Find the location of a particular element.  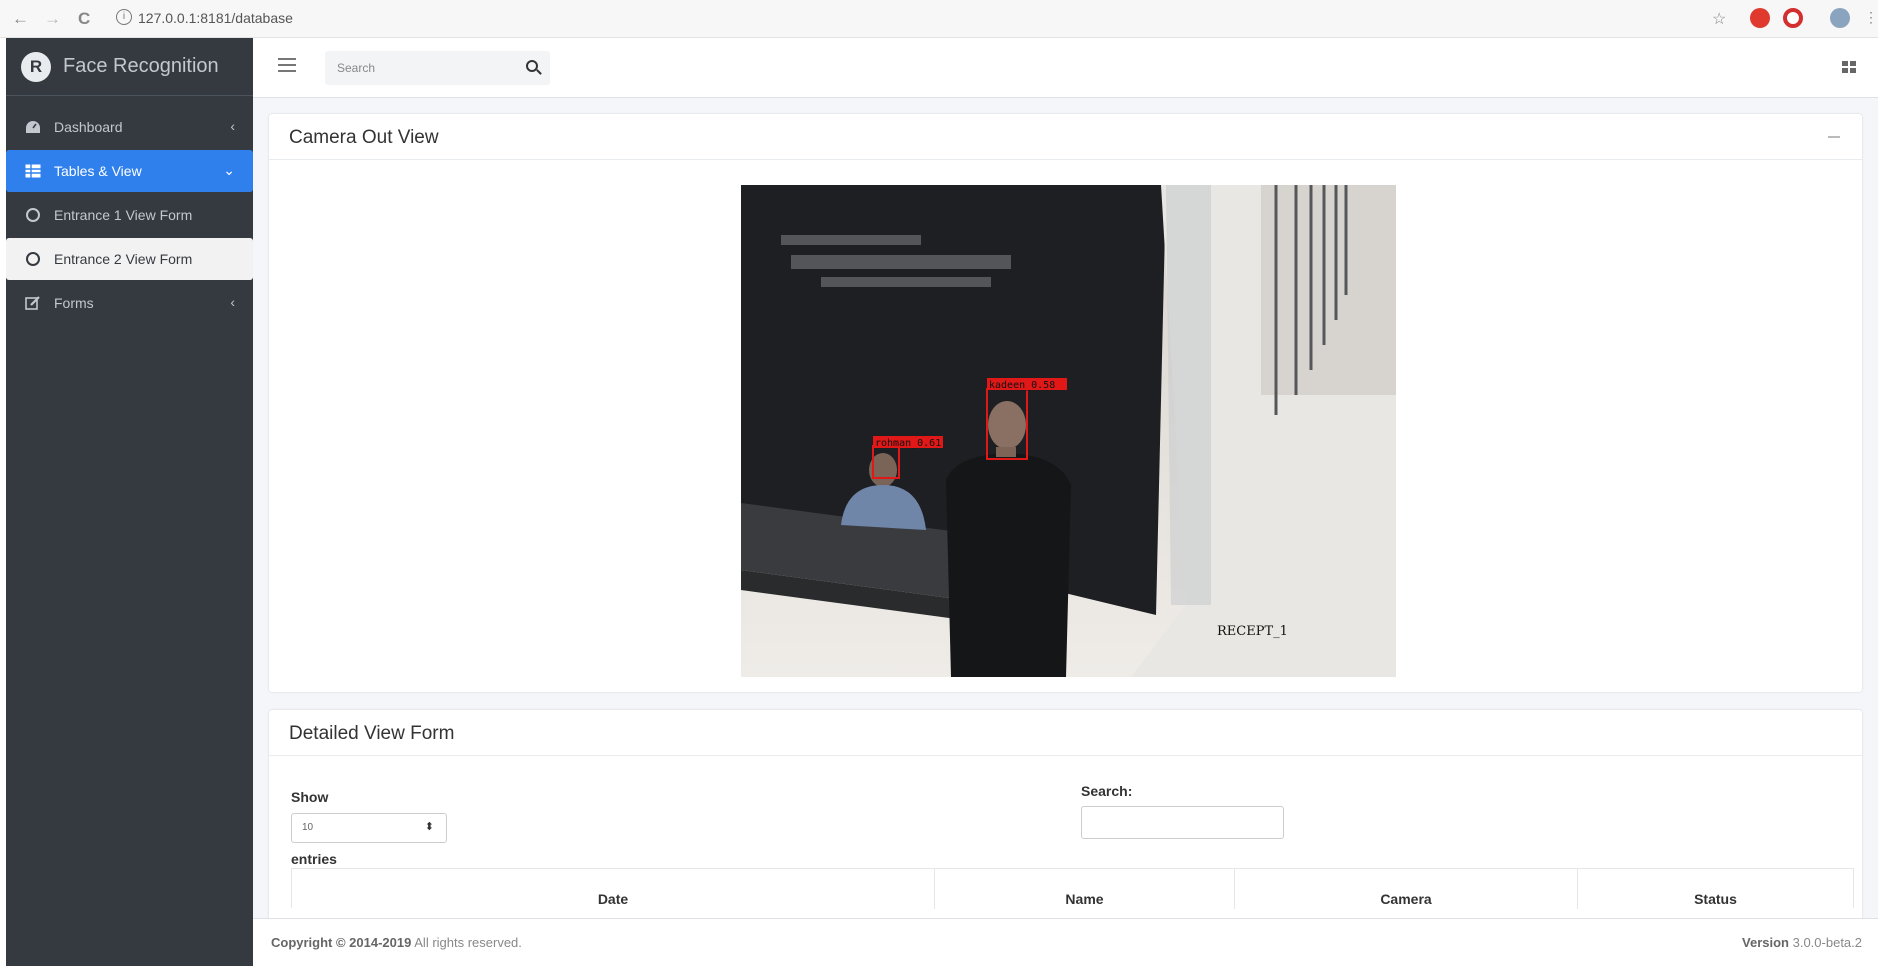

card-title: Camera Out View is located at coordinates (1065, 137).